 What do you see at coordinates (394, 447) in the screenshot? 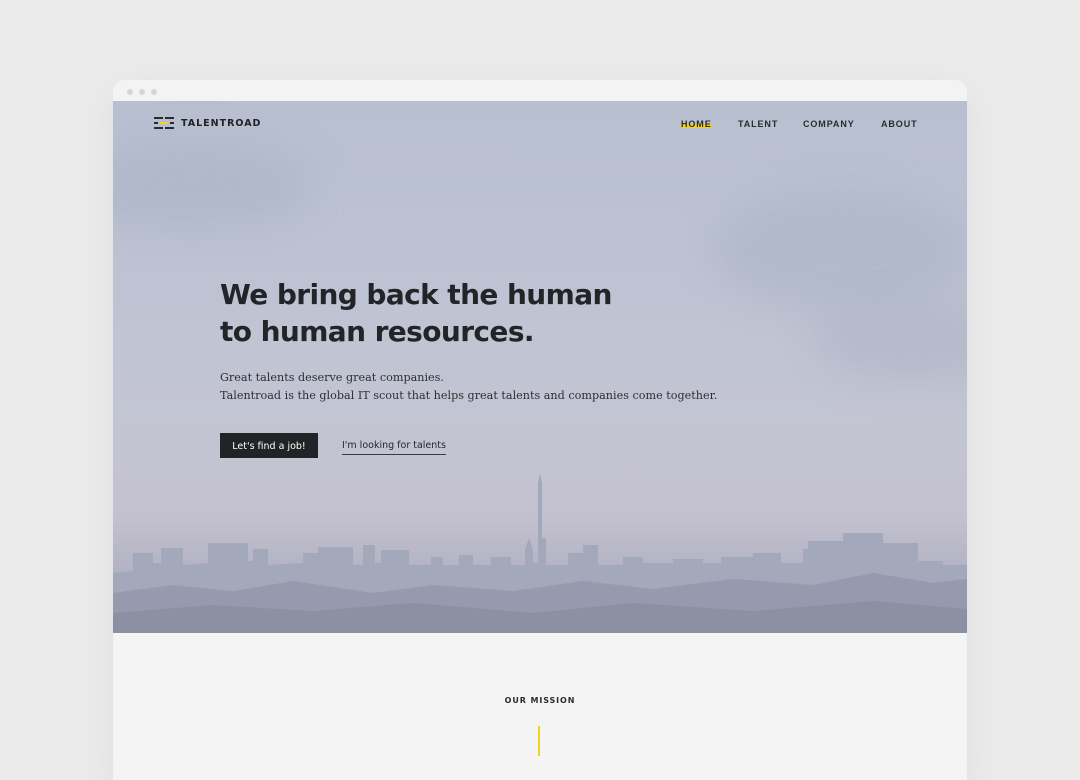
I see `looking-for-talents-link: I'm looking for talents` at bounding box center [394, 447].